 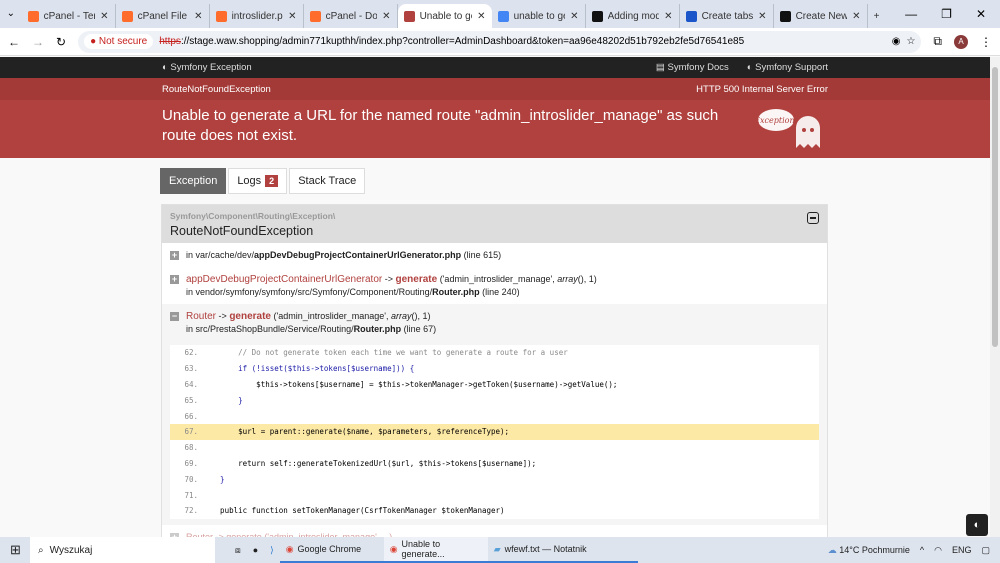 What do you see at coordinates (880, 16) in the screenshot?
I see `new-tab-button: +` at bounding box center [880, 16].